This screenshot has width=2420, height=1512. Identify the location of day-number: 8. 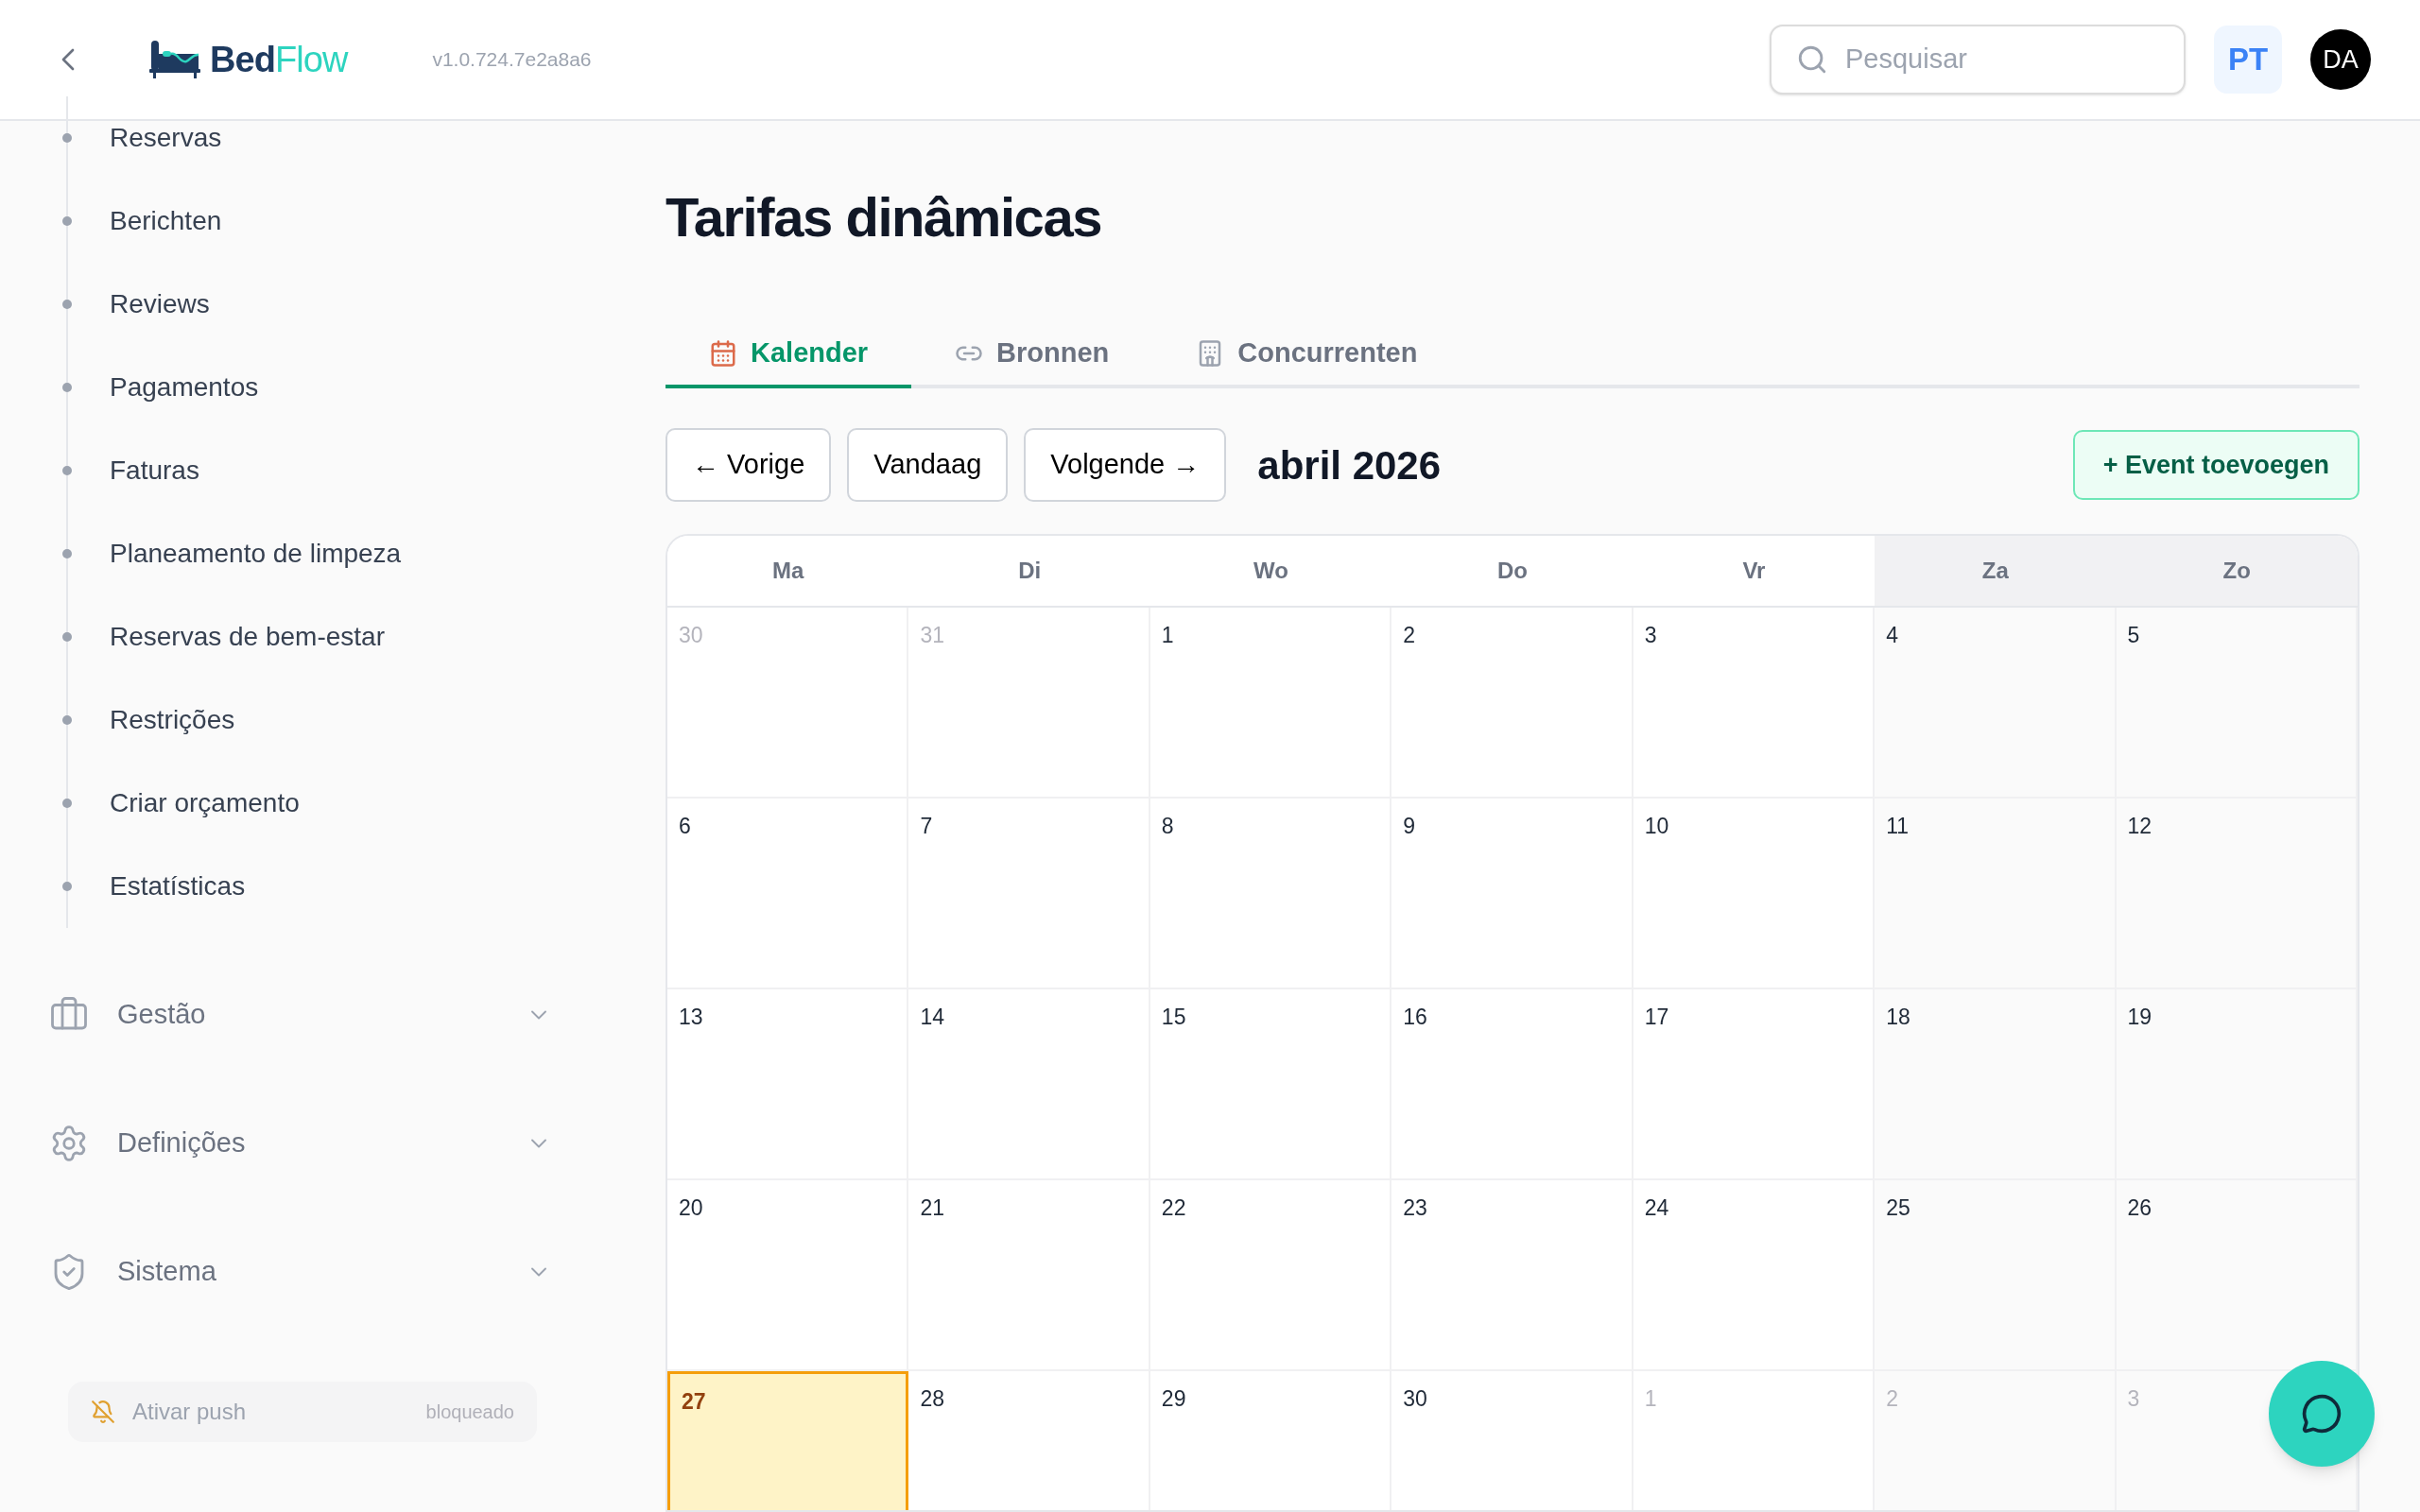
(1167, 826).